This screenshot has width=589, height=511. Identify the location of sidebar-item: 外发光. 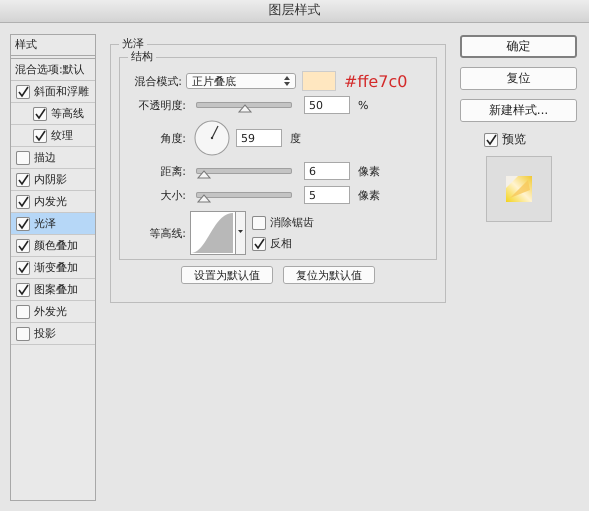
(50, 311).